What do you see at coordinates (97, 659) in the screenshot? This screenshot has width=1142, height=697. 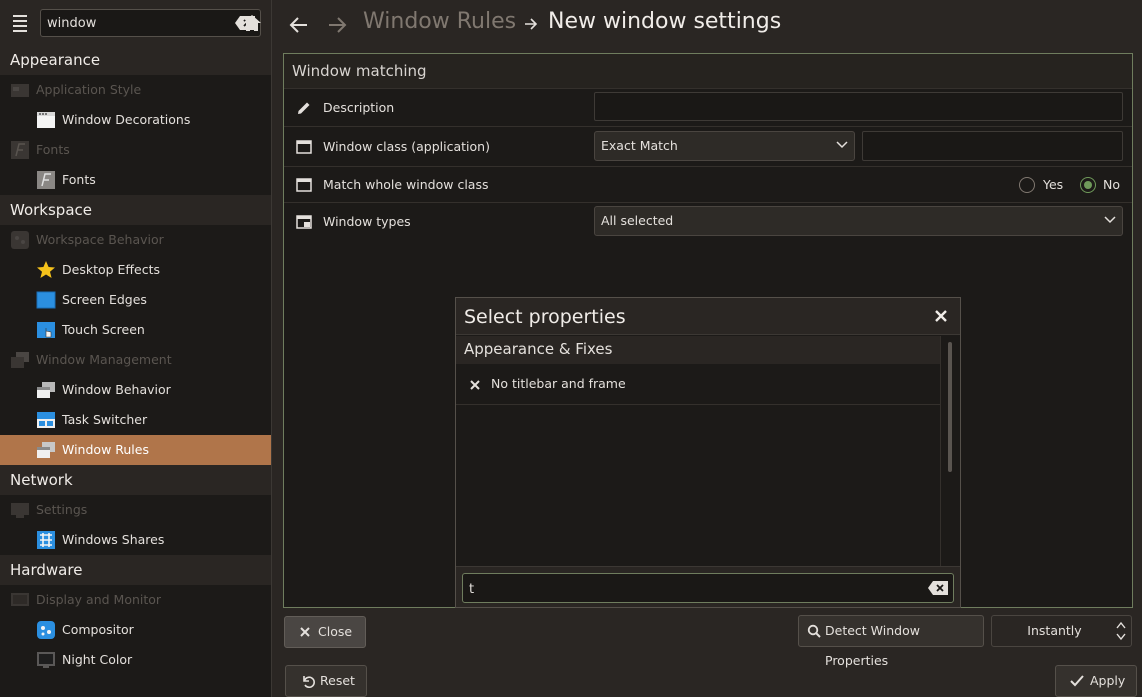 I see `sidebar-item-label: Night Color` at bounding box center [97, 659].